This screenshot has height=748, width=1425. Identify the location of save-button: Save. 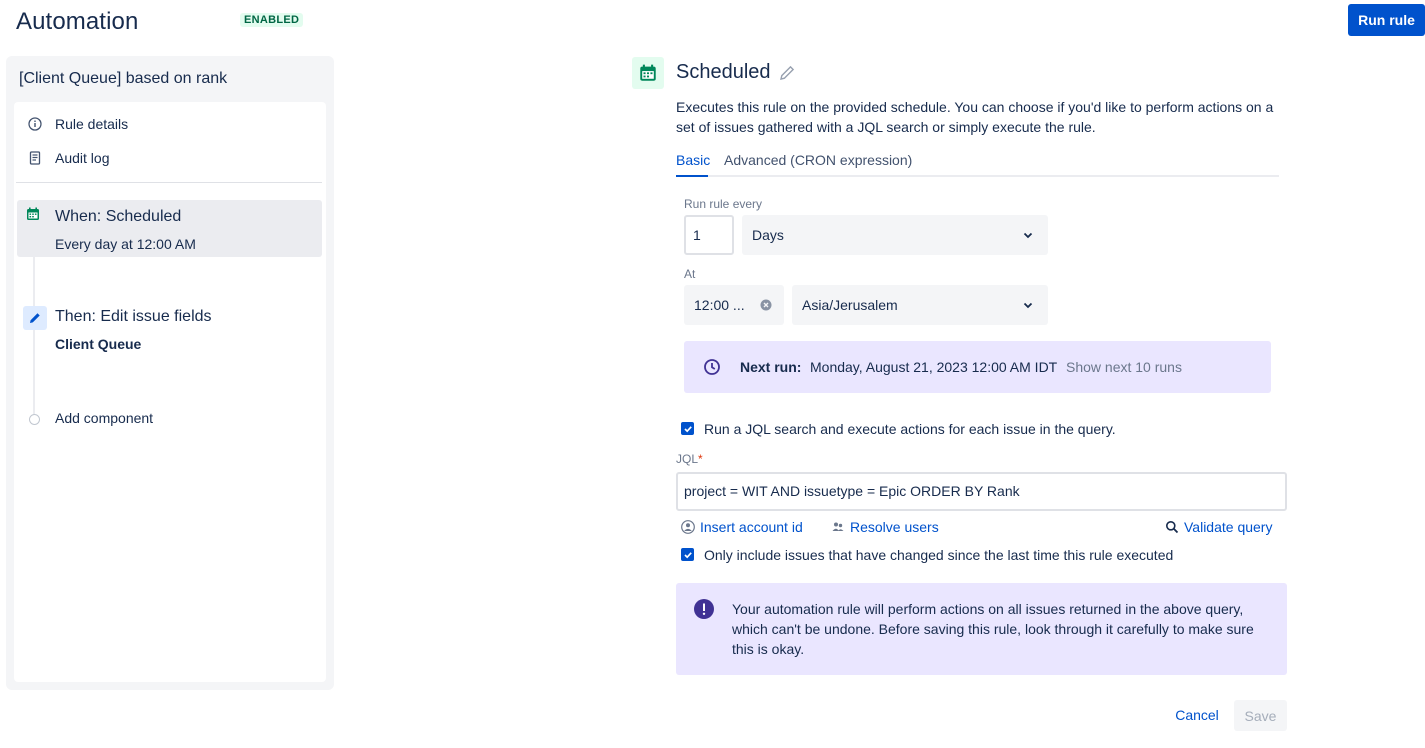
(1260, 715).